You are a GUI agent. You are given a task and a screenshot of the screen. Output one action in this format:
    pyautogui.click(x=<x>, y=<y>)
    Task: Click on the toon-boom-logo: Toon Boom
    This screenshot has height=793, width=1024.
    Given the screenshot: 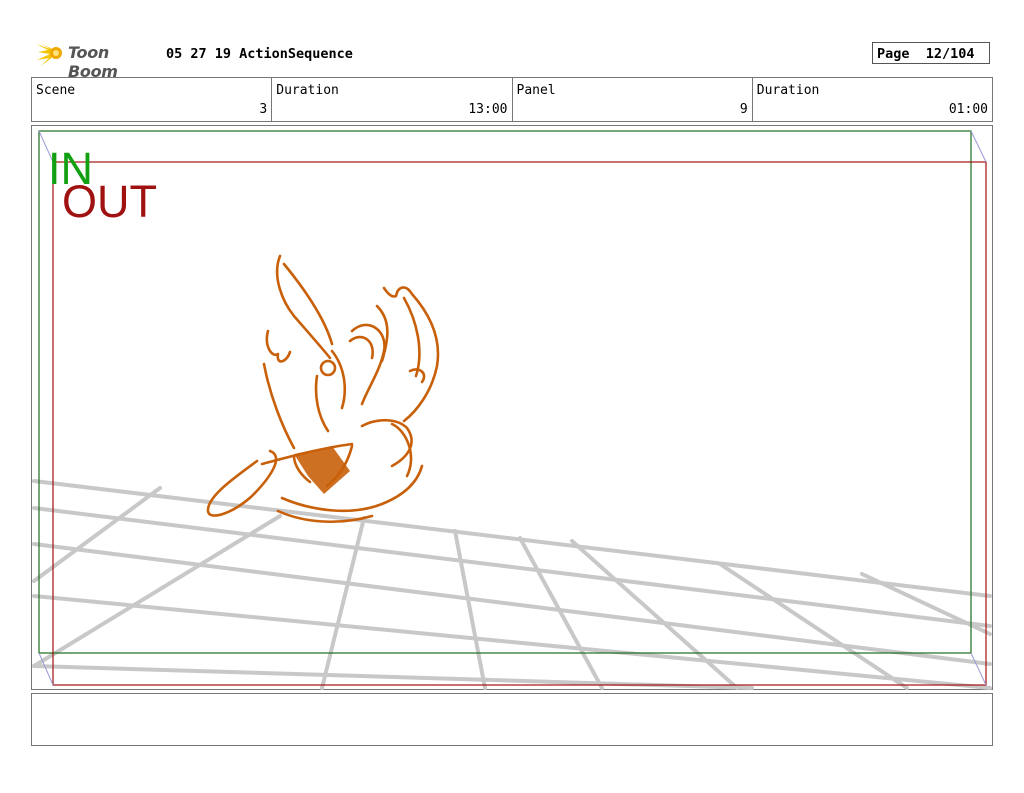 What is the action you would take?
    pyautogui.click(x=96, y=59)
    